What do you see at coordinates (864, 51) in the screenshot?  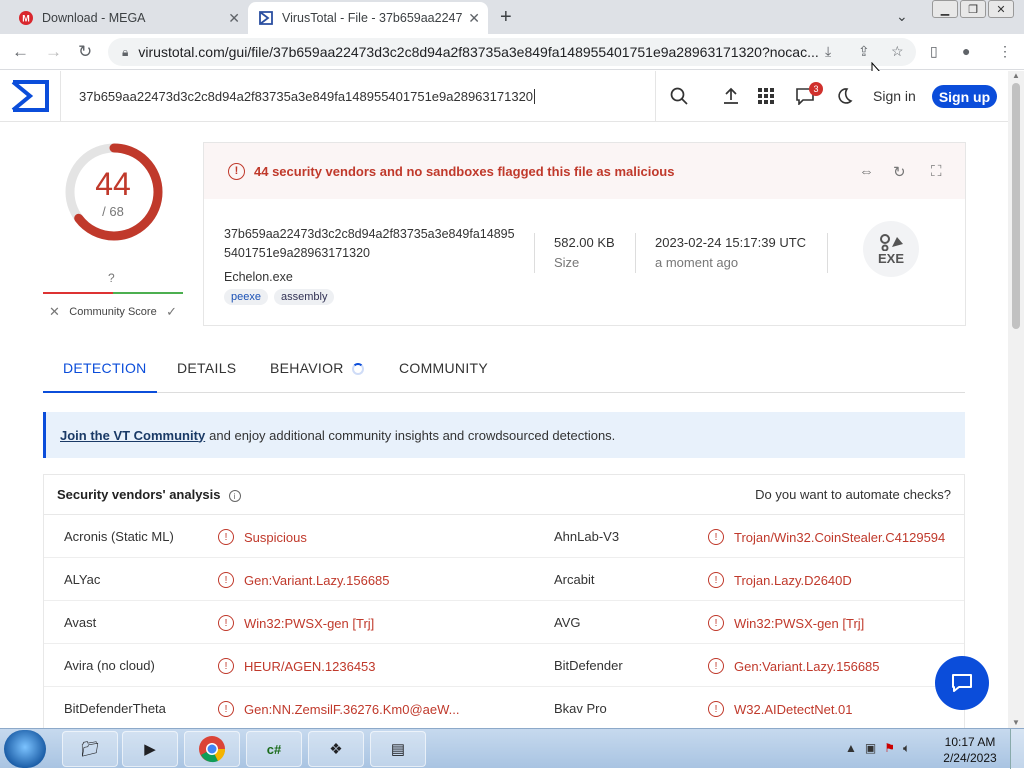 I see `share-icon: ⇪` at bounding box center [864, 51].